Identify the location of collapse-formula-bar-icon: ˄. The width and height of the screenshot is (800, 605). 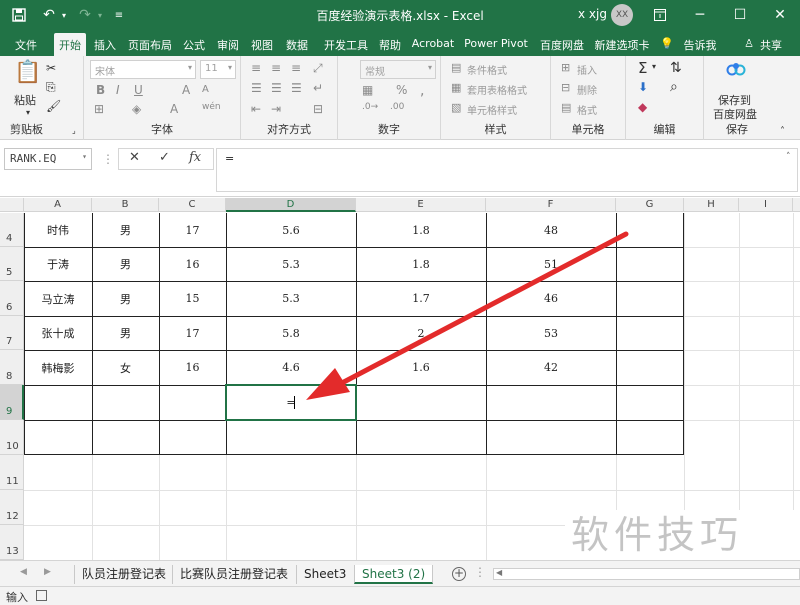
(788, 157).